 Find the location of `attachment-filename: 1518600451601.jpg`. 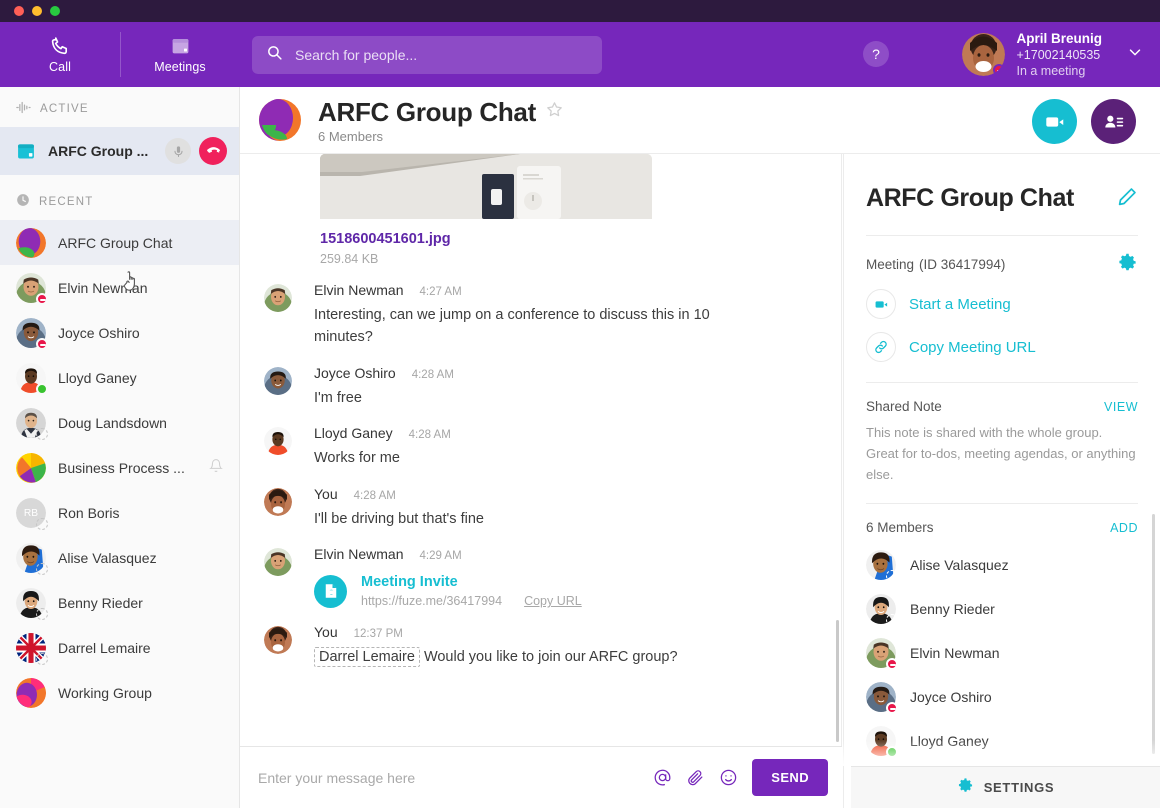

attachment-filename: 1518600451601.jpg is located at coordinates (580, 239).